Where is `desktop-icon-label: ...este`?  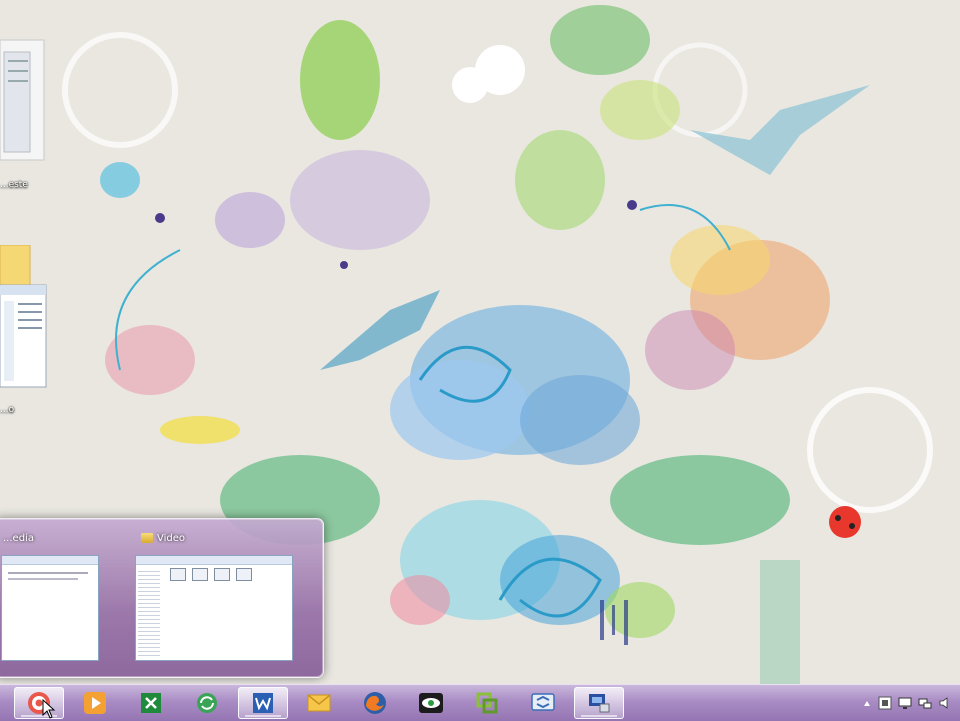 desktop-icon-label: ...este is located at coordinates (14, 185).